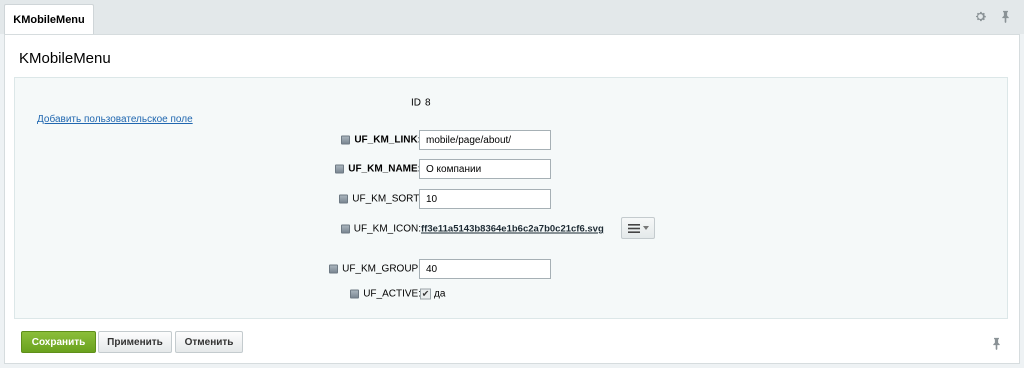 Image resolution: width=1024 pixels, height=368 pixels. What do you see at coordinates (49, 19) in the screenshot?
I see `tab-kmobilemenu: KMobileMenu` at bounding box center [49, 19].